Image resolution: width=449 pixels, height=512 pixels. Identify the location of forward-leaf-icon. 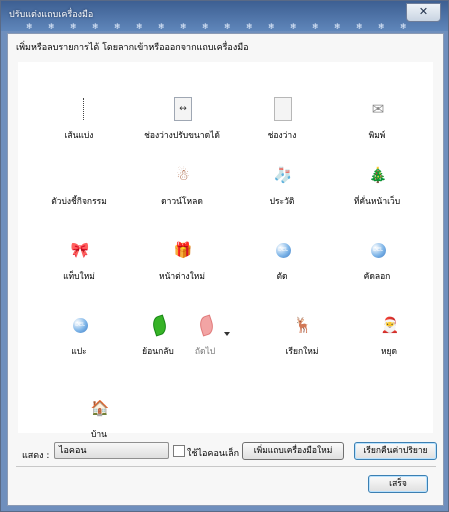
(206, 325).